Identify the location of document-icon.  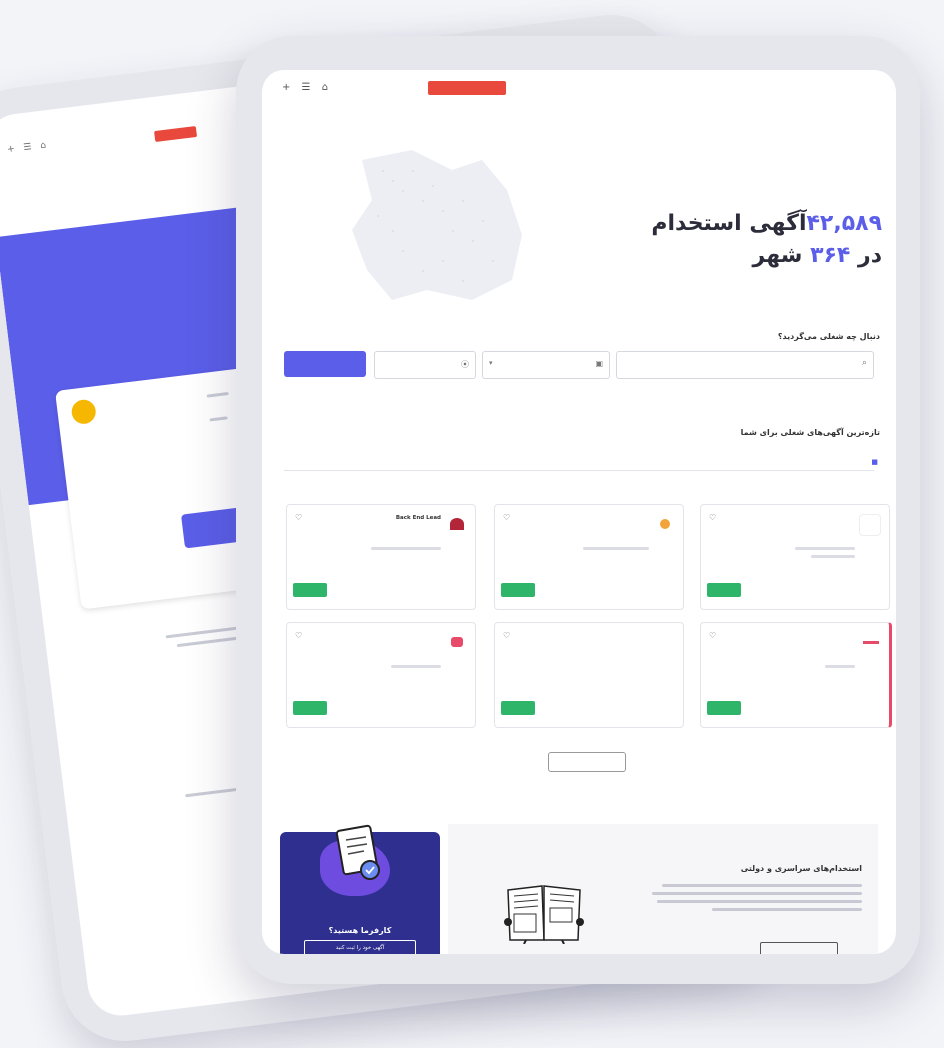
(357, 852).